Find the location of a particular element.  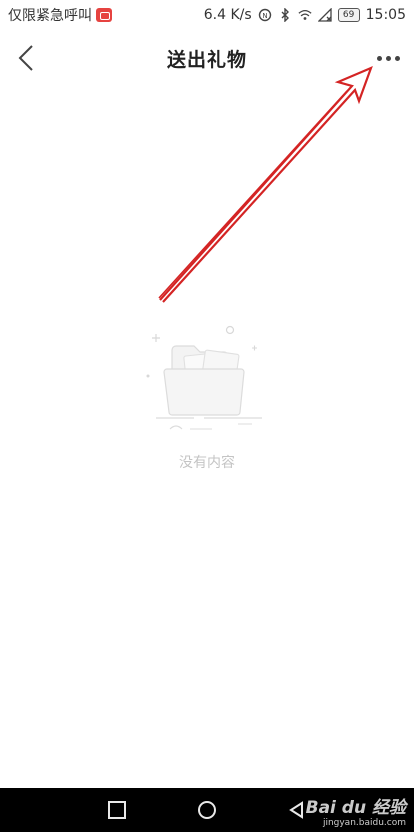

svg-text: N is located at coordinates (264, 16).